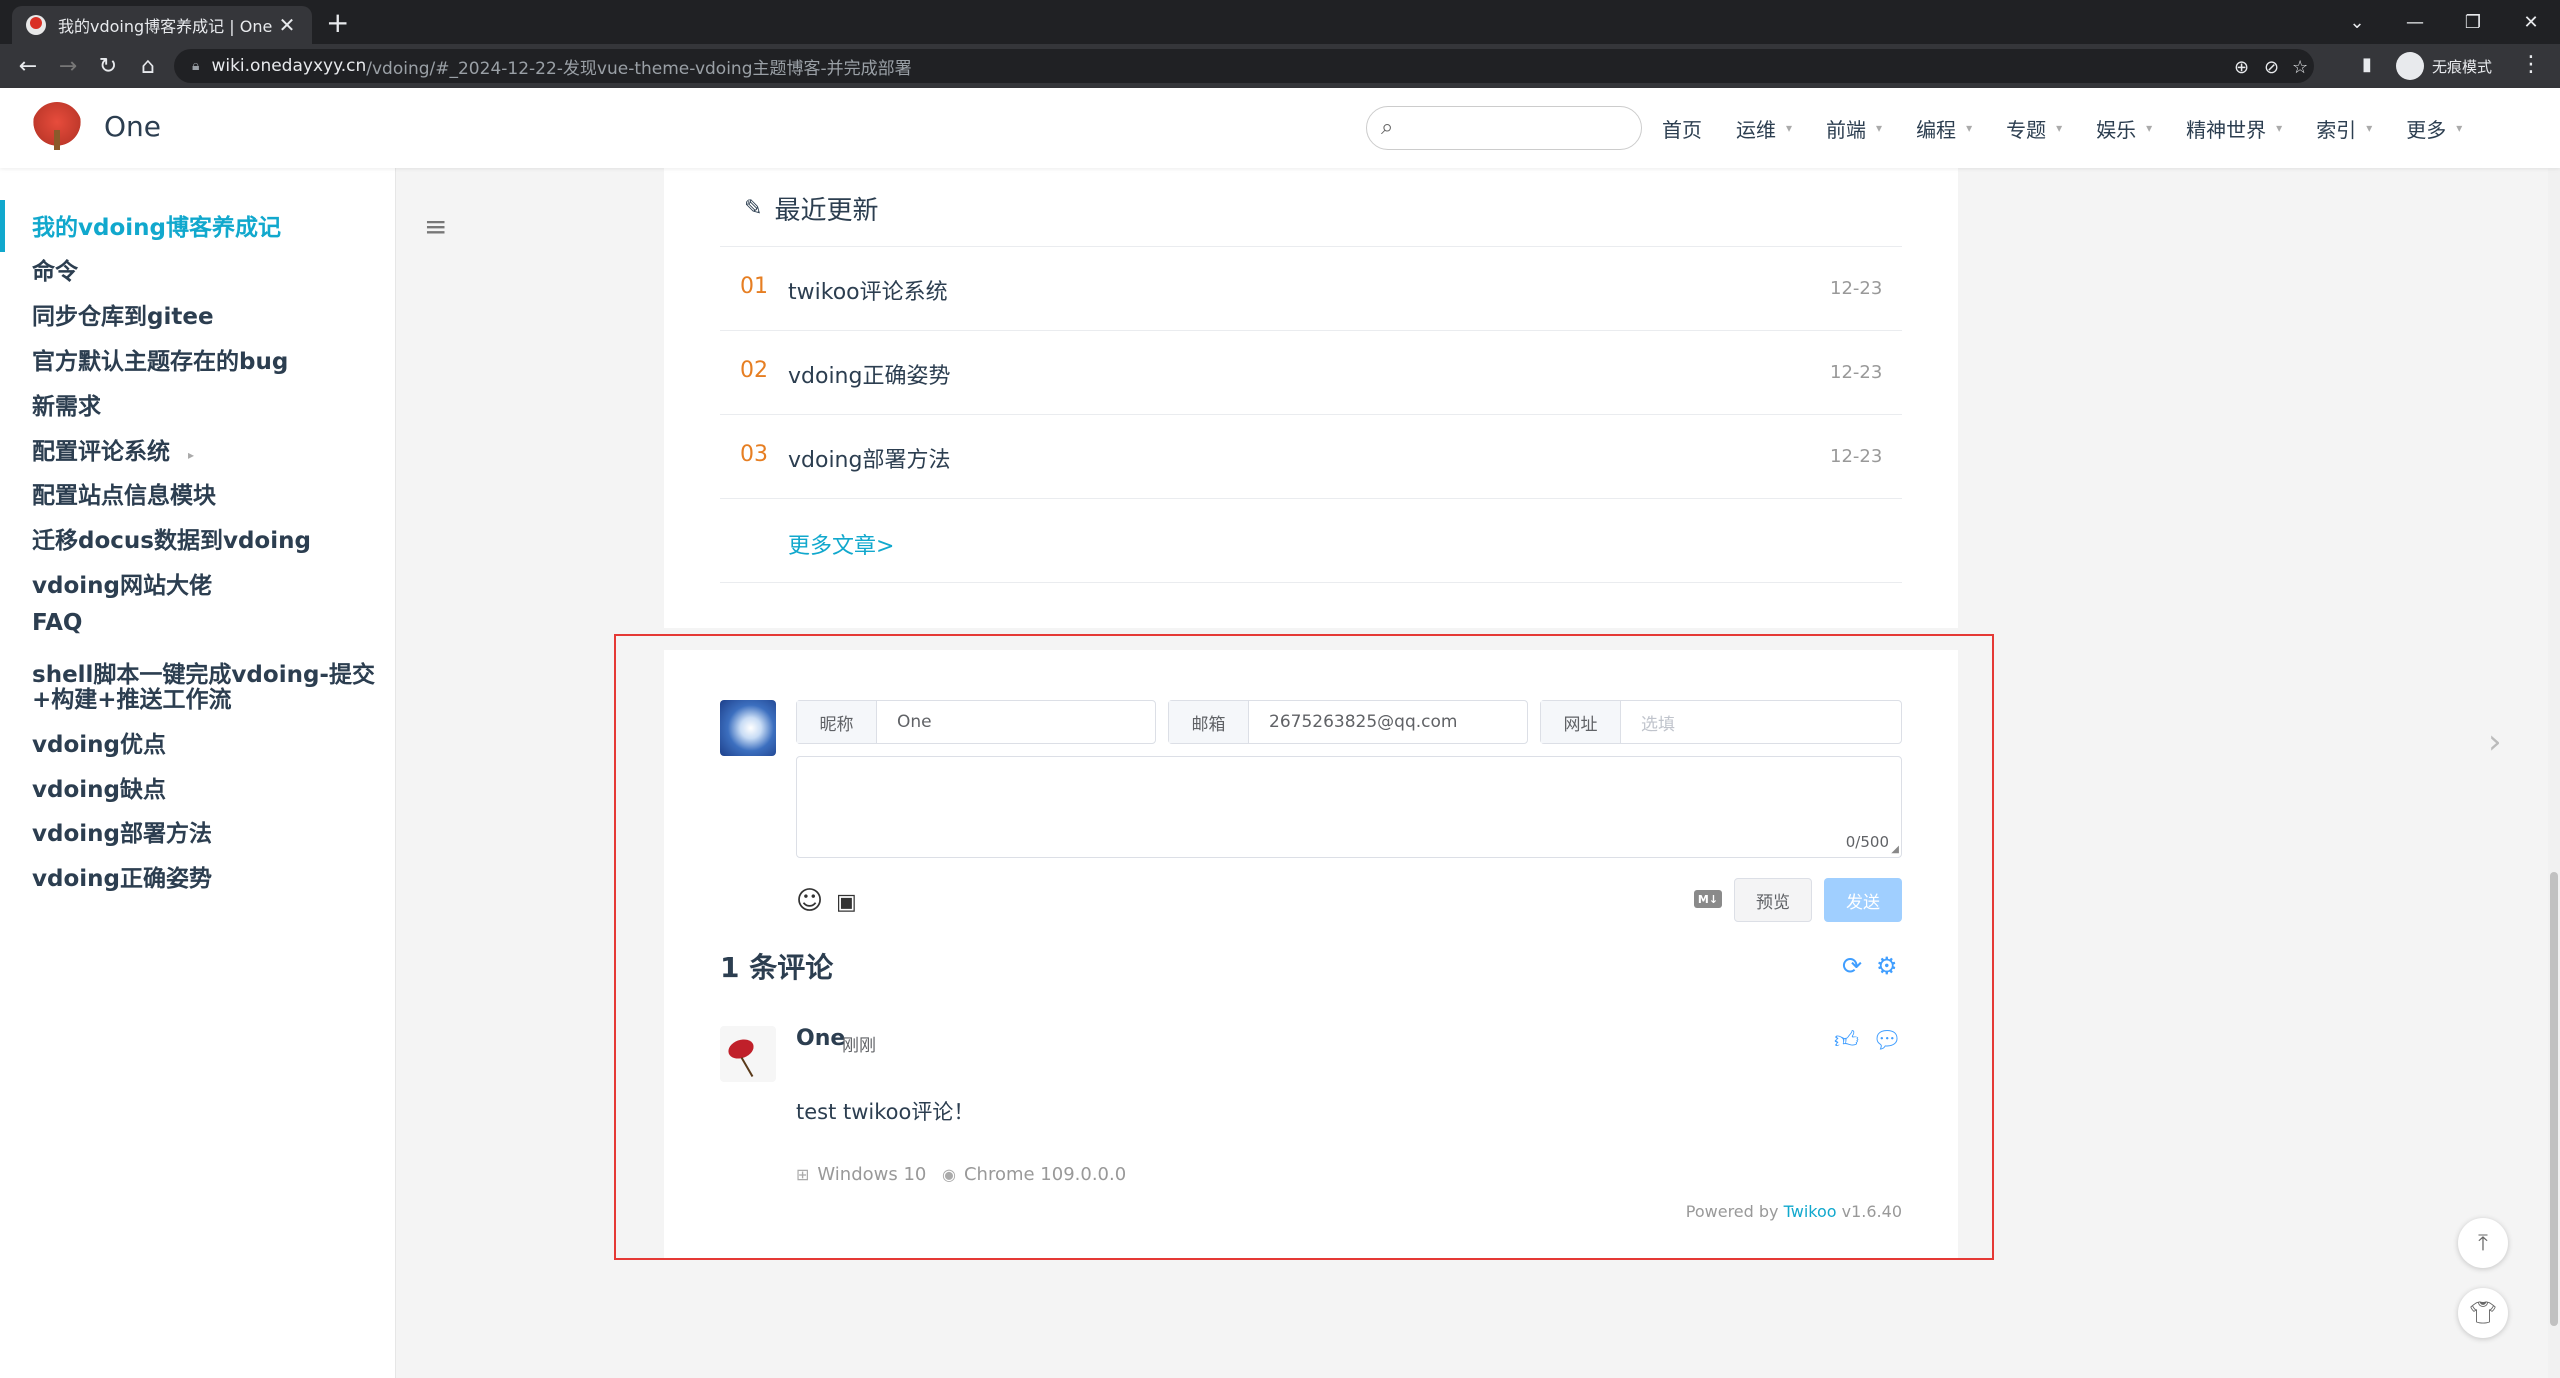 Image resolution: width=2560 pixels, height=1378 pixels. What do you see at coordinates (826, 211) in the screenshot?
I see `recent-updates-heading: 最近更新` at bounding box center [826, 211].